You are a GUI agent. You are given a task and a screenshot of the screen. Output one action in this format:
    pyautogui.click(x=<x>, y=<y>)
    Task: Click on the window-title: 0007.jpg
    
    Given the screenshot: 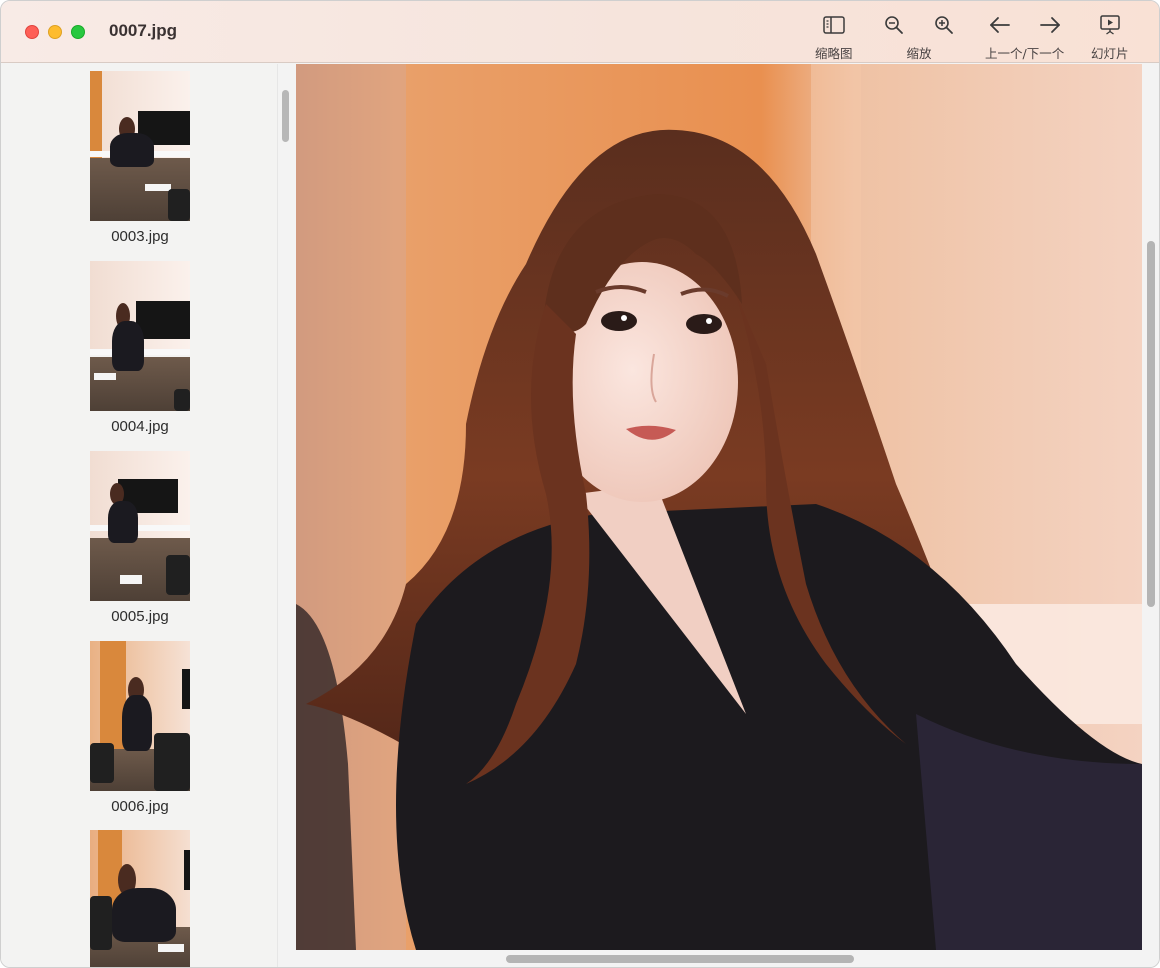 What is the action you would take?
    pyautogui.click(x=143, y=30)
    